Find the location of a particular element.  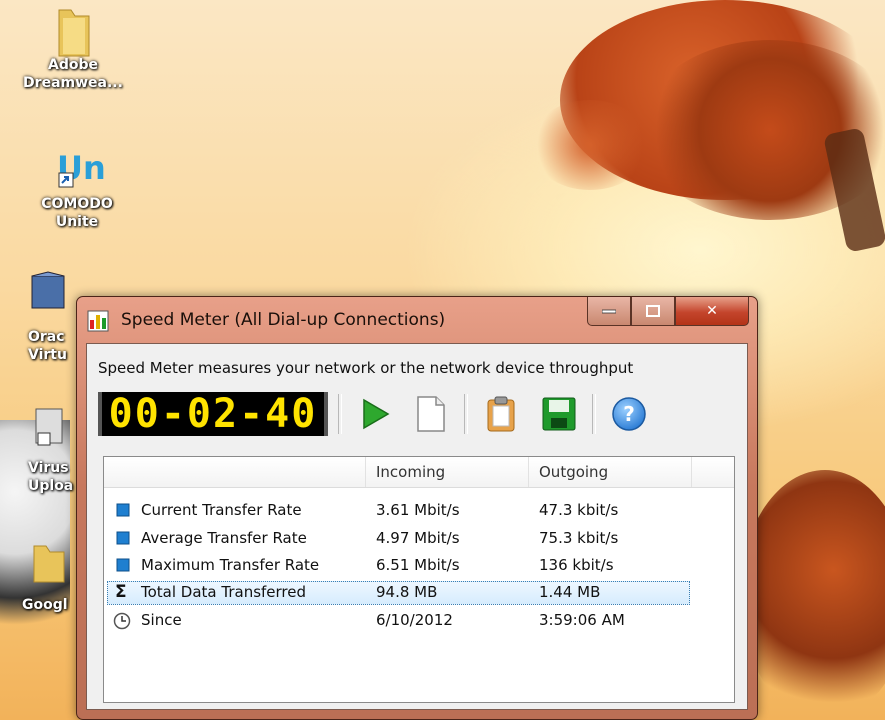

minimize-button is located at coordinates (609, 311).